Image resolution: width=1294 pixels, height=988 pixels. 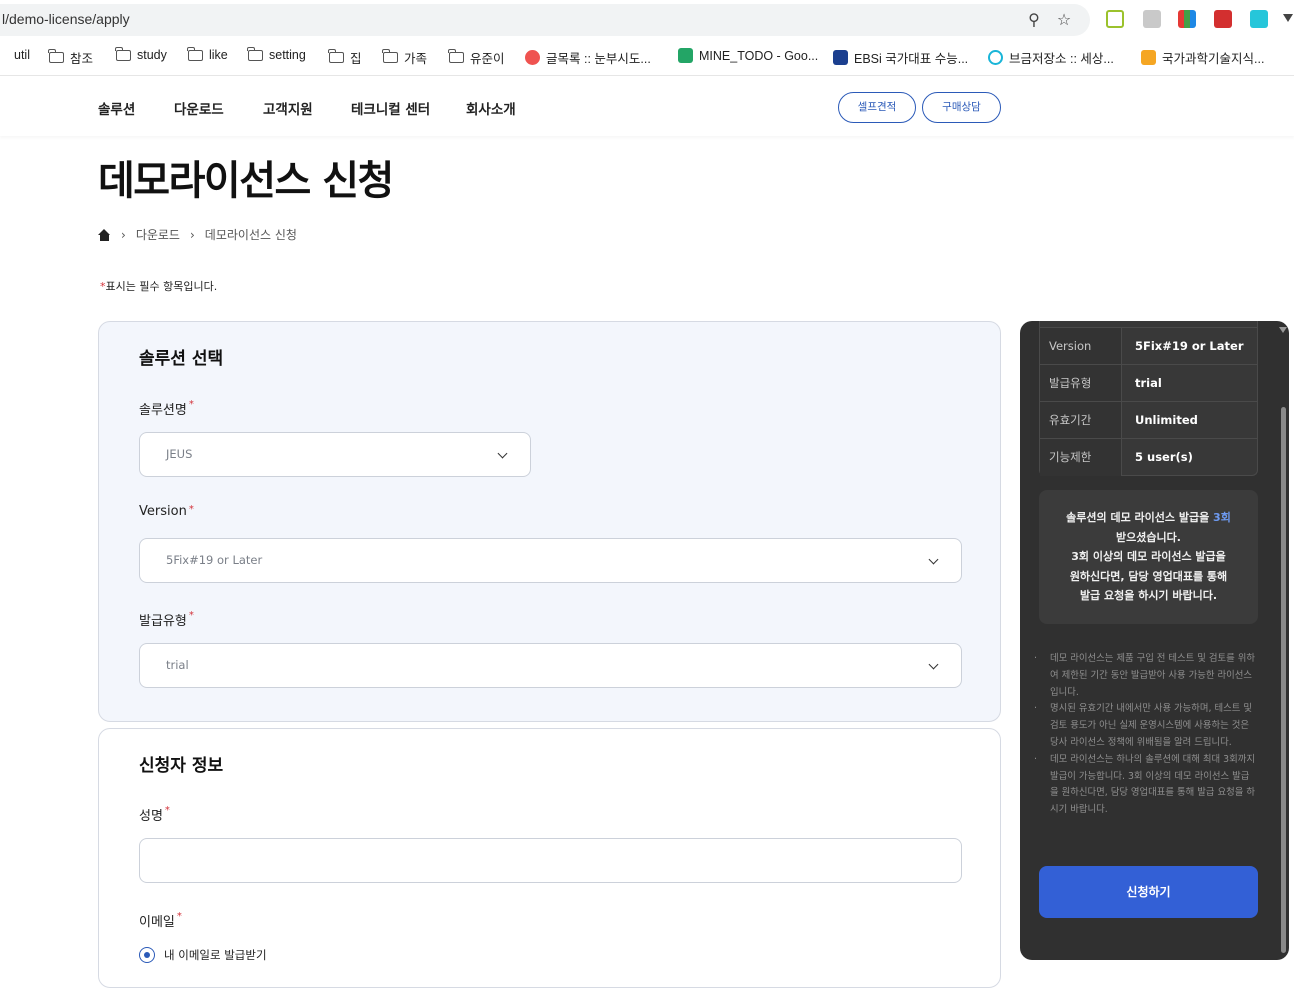 I want to click on summary-row: Version 5Fix#19 or Later, so click(x=1148, y=346).